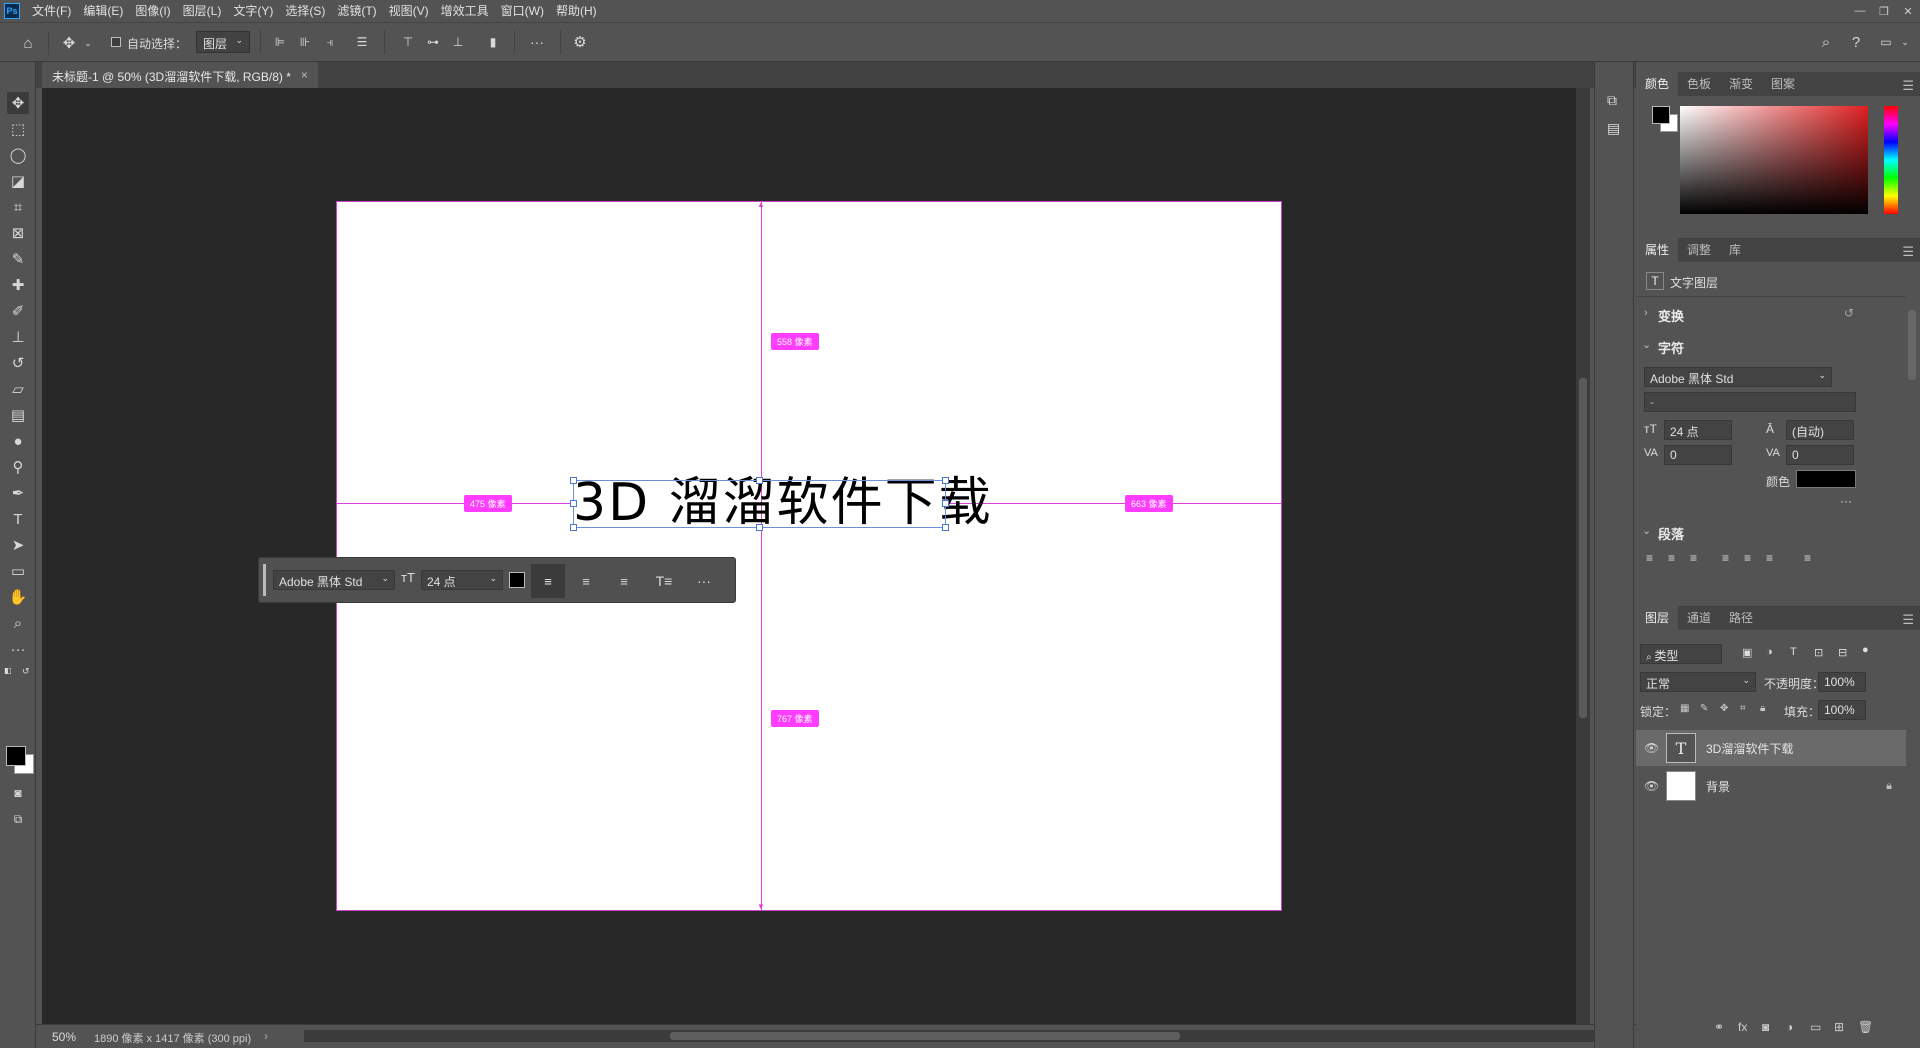 This screenshot has height=1048, width=1920. What do you see at coordinates (1704, 708) in the screenshot?
I see `lock-pixels-icon: ✎` at bounding box center [1704, 708].